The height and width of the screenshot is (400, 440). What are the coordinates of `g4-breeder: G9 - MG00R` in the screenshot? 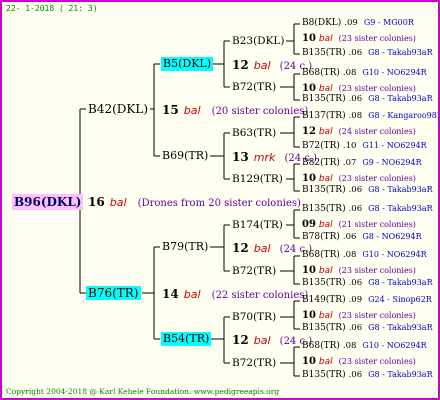 It's located at (388, 22).